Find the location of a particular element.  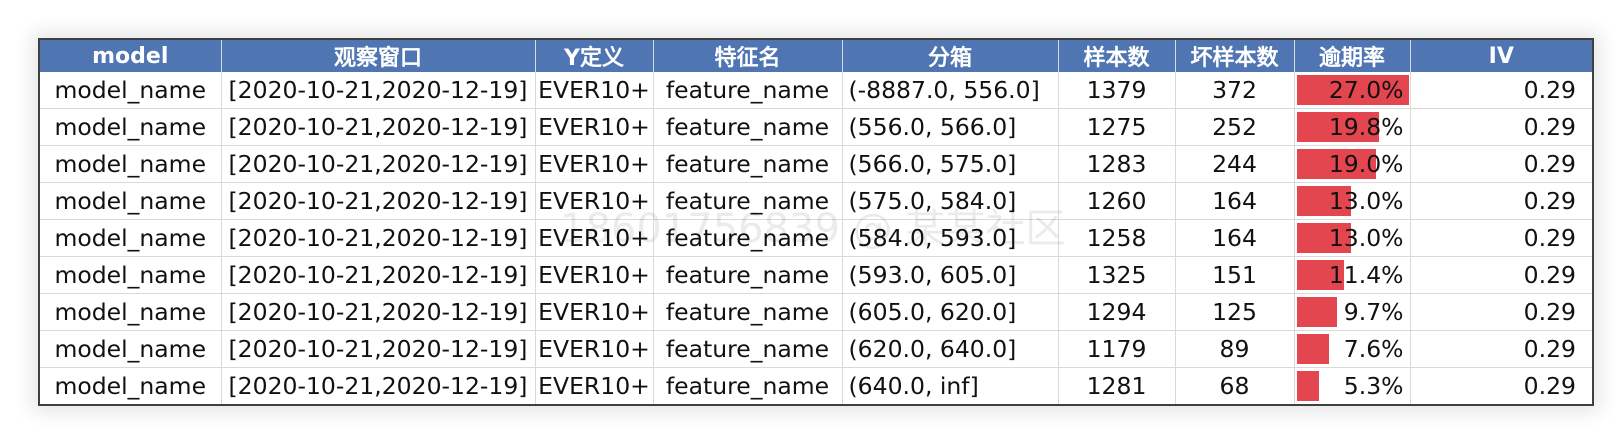

cell-bin: (556.0, 566.0] is located at coordinates (950, 127).